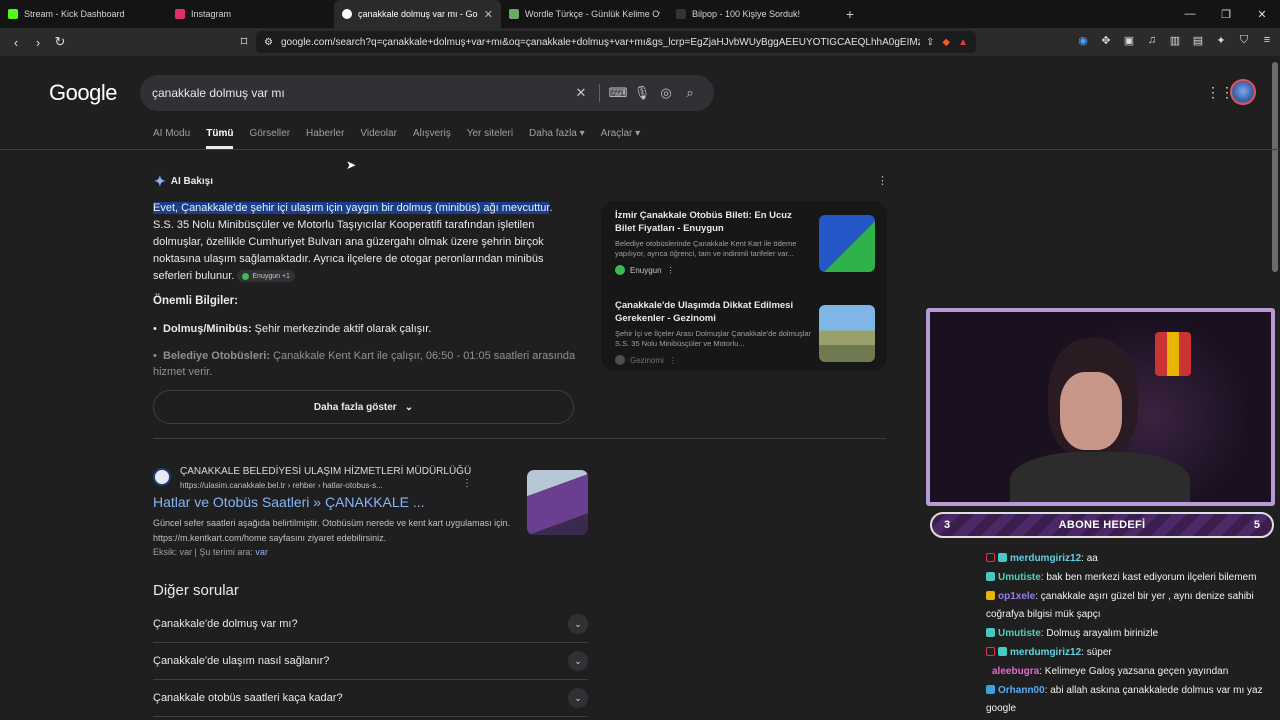 This screenshot has width=1280, height=720. What do you see at coordinates (370, 661) in the screenshot?
I see `paa-question: Çanakkale'de ulaşım nasıl sağlanır? ⌄` at bounding box center [370, 661].